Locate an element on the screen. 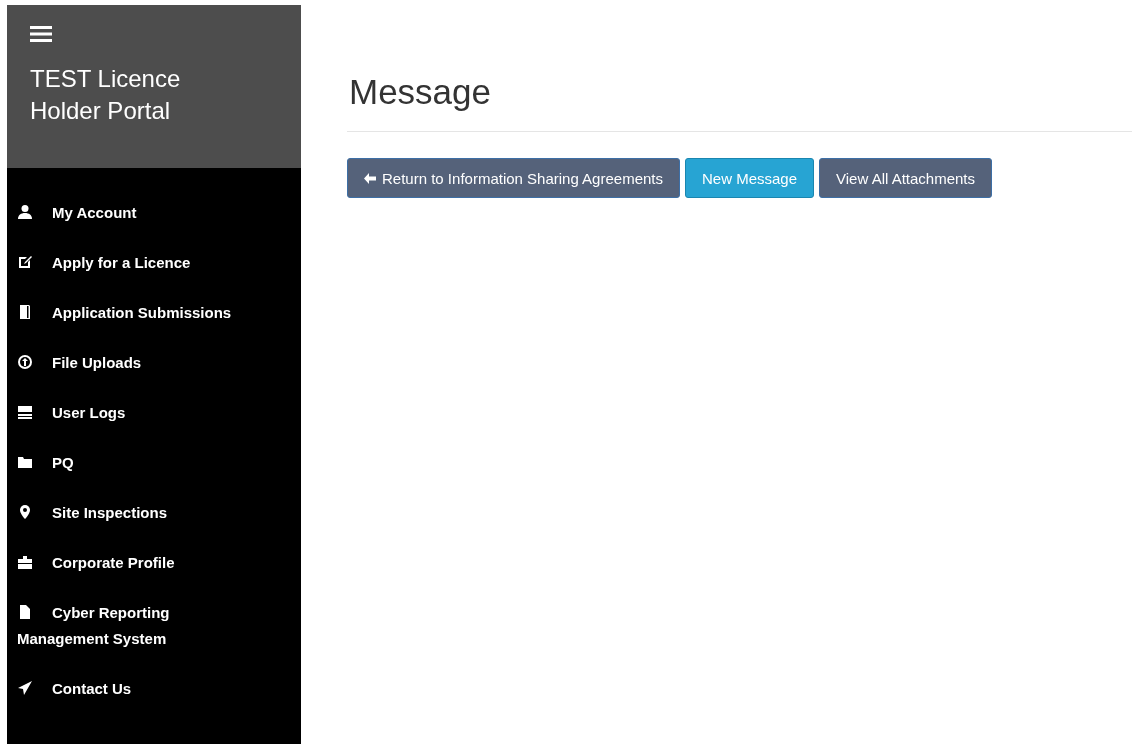  action-button: View All Attachments is located at coordinates (905, 178).